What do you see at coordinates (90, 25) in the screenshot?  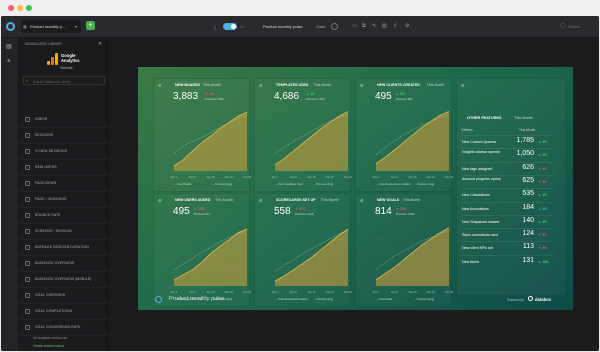 I see `add-board-button: +` at bounding box center [90, 25].